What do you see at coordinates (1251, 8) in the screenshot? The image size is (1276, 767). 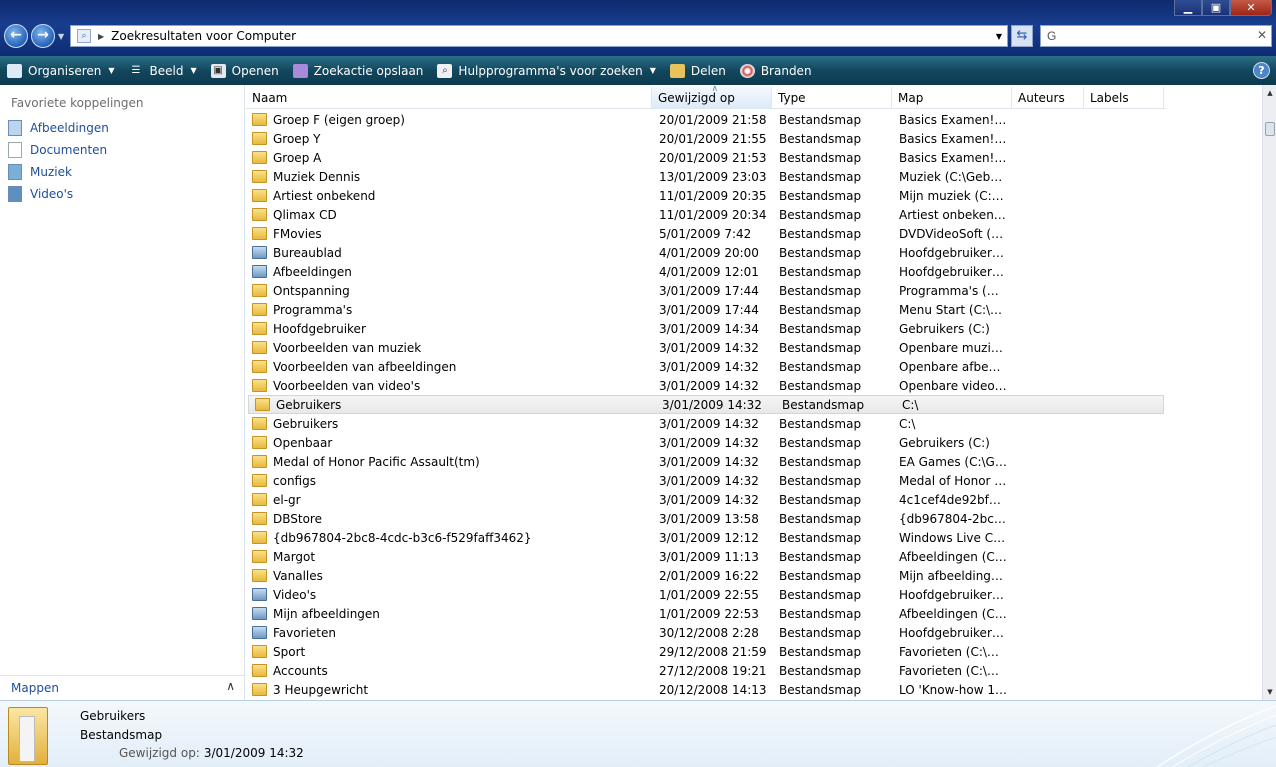 I see `close-button: ✕` at bounding box center [1251, 8].